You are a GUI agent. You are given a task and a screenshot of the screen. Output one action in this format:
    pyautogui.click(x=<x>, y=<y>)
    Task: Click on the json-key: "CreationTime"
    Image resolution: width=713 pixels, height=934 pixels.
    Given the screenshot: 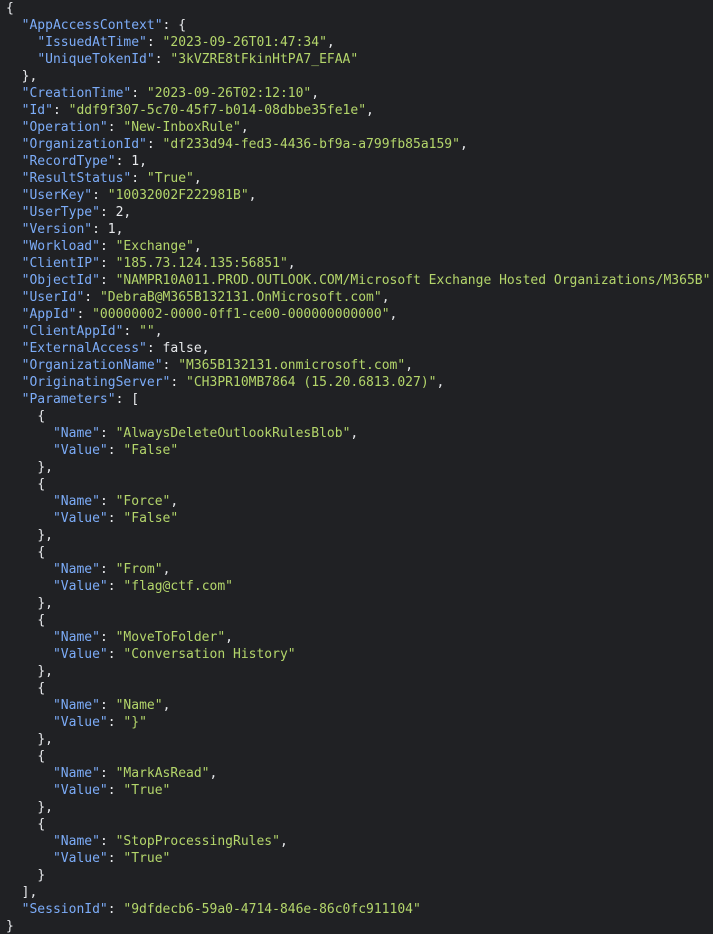 What is the action you would take?
    pyautogui.click(x=76, y=93)
    